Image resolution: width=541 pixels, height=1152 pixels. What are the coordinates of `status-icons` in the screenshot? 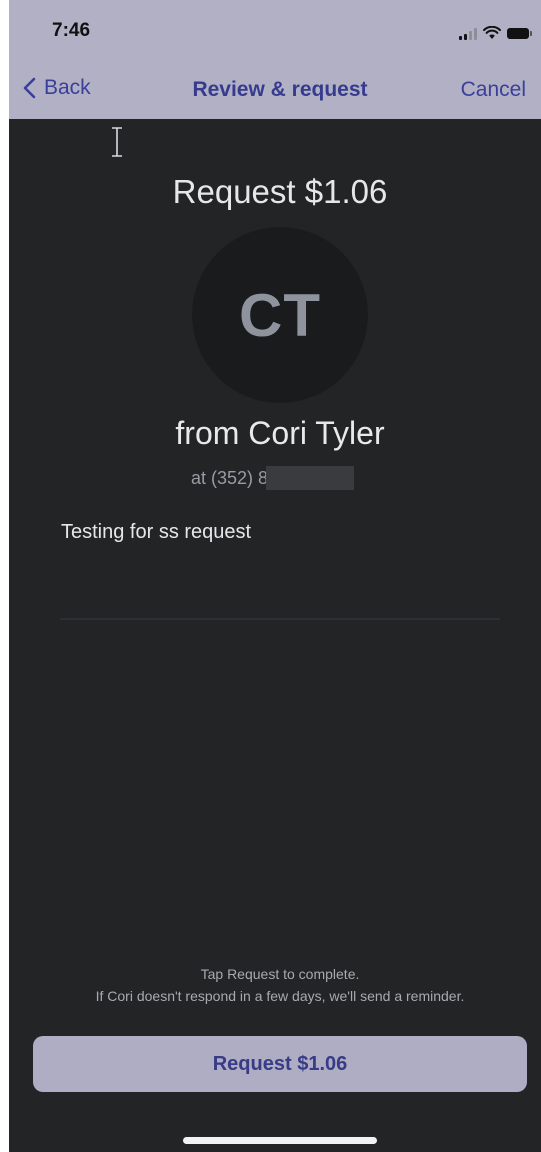 It's located at (495, 32).